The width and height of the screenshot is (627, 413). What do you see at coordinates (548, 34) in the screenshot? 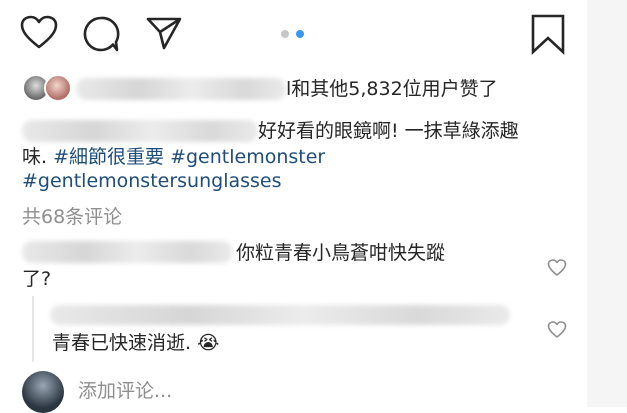
I see `bookmark-icon` at bounding box center [548, 34].